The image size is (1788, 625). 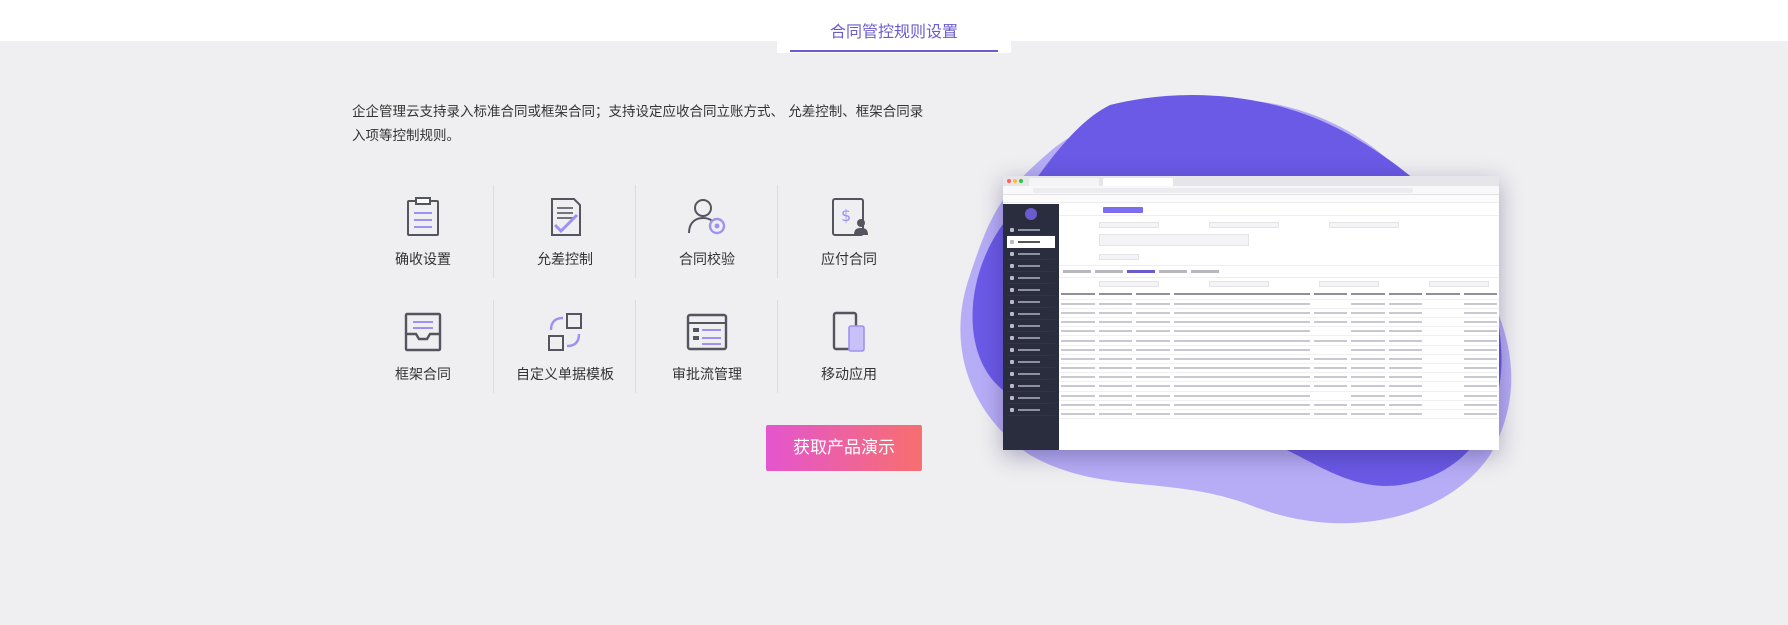 I want to click on app-tabs, so click(x=1279, y=272).